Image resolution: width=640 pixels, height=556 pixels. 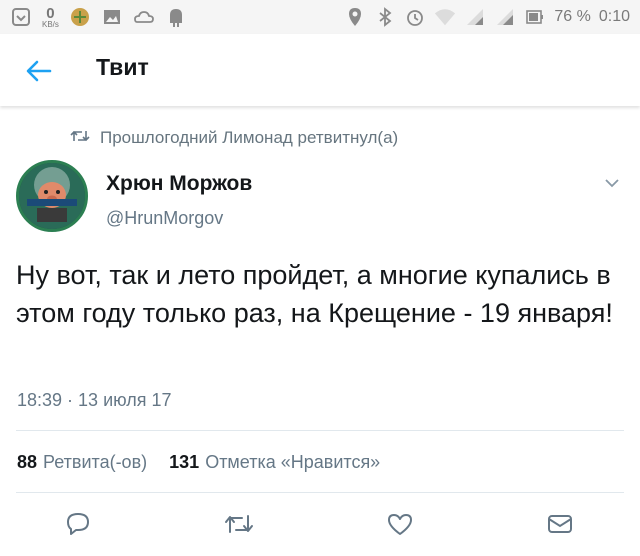 What do you see at coordinates (249, 137) in the screenshot?
I see `retweeted-by-label: Прошлогодний Лимонад ретвитнул(а)` at bounding box center [249, 137].